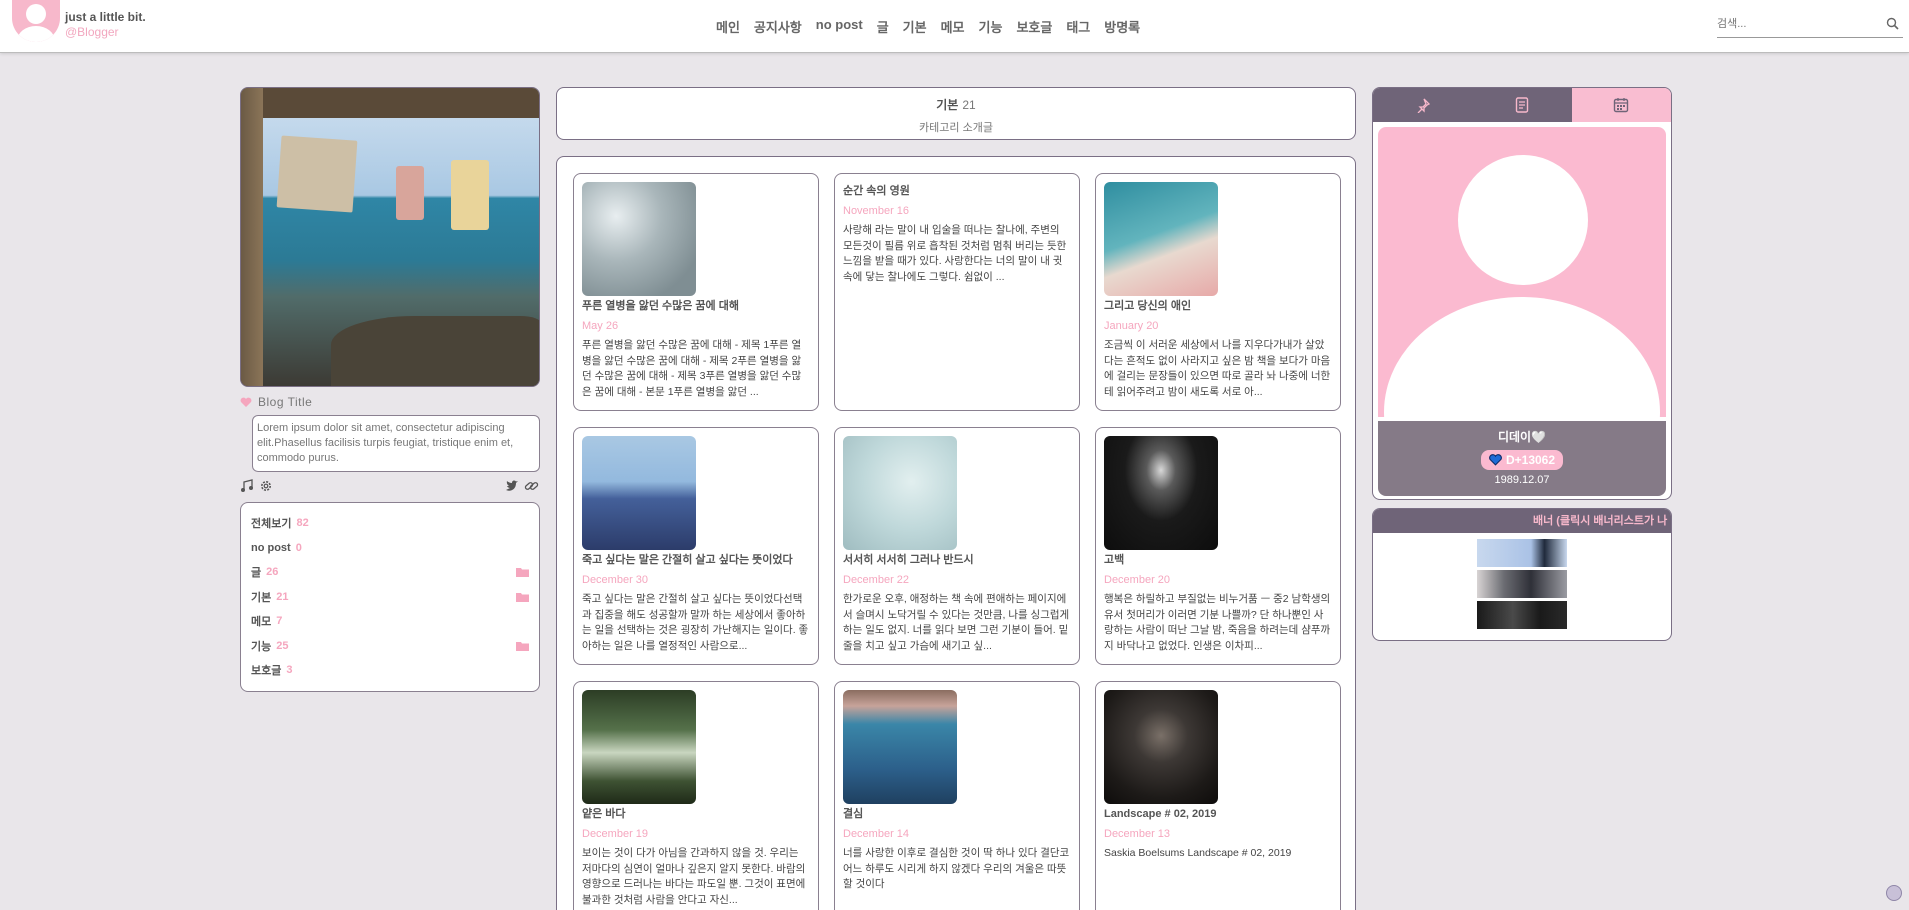 This screenshot has width=1909, height=910. What do you see at coordinates (36, 21) in the screenshot?
I see `blog-avatar` at bounding box center [36, 21].